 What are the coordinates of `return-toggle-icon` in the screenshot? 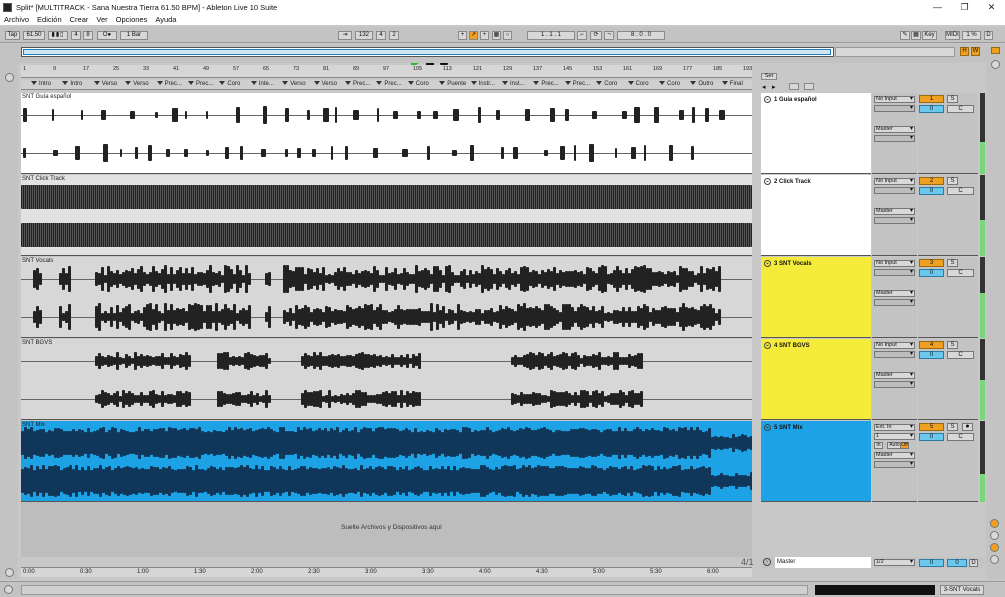 It's located at (994, 547).